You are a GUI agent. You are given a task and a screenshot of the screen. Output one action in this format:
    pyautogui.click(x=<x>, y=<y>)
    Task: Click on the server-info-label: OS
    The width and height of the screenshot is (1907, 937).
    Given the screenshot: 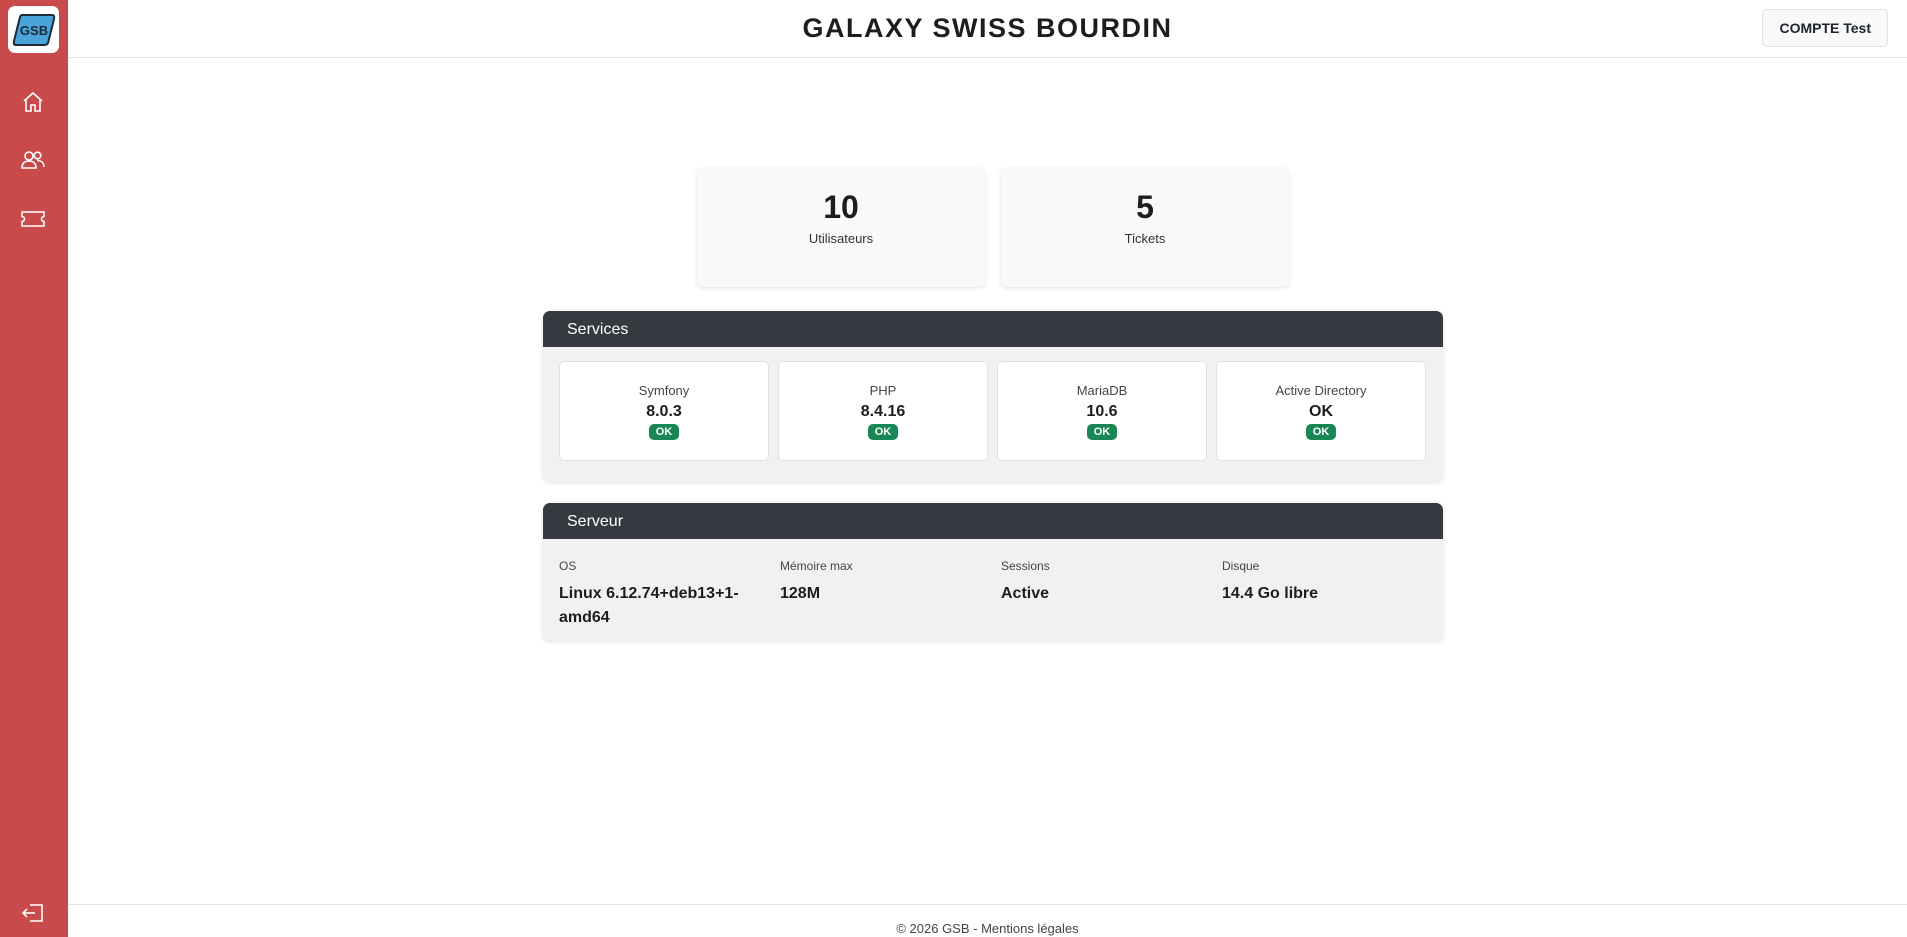 What is the action you would take?
    pyautogui.click(x=568, y=566)
    